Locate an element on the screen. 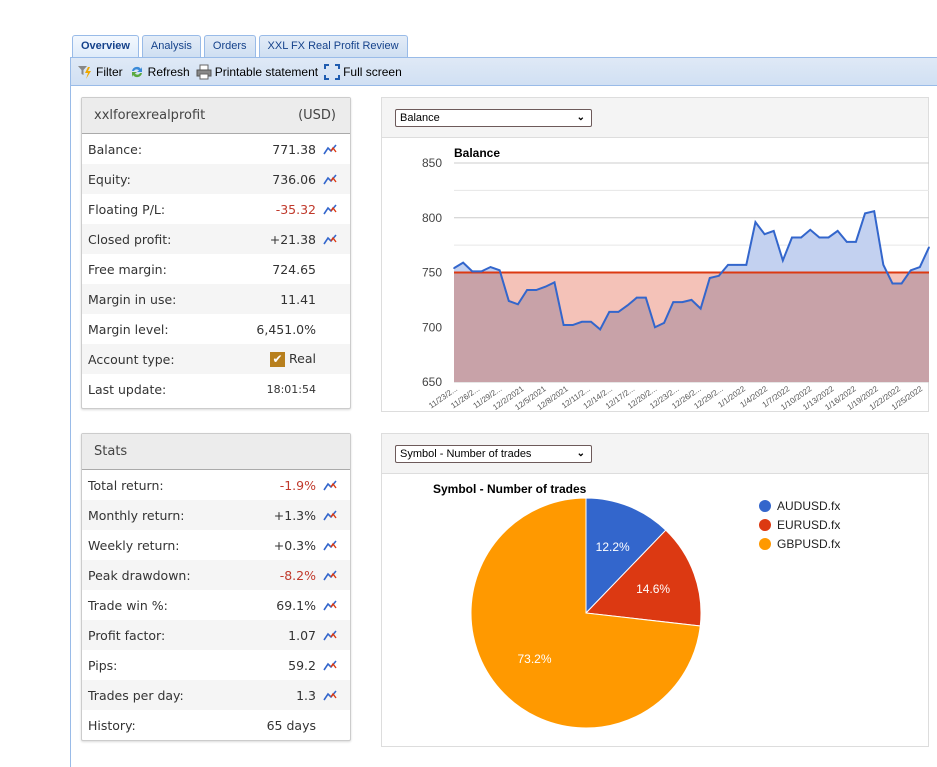 This screenshot has height=767, width=937. row-label: Last update: is located at coordinates (127, 389).